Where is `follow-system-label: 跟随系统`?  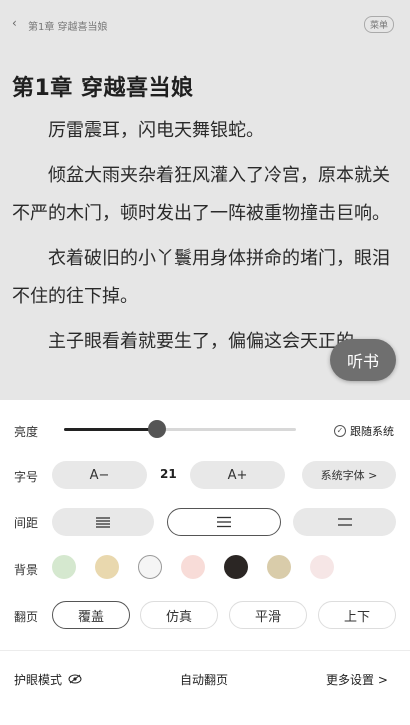
follow-system-label: 跟随系统 is located at coordinates (372, 431).